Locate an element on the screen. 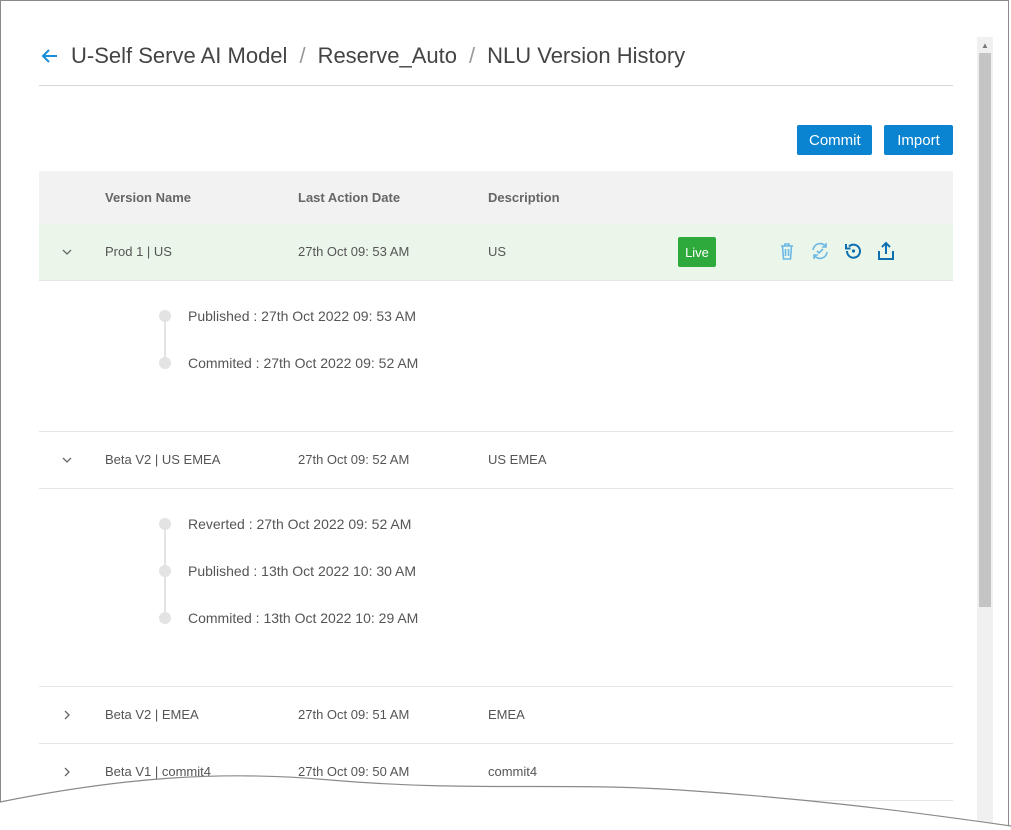 The image size is (1011, 830). history-text: Reverted : 27th Oct 2022 09: 52 AM is located at coordinates (300, 524).